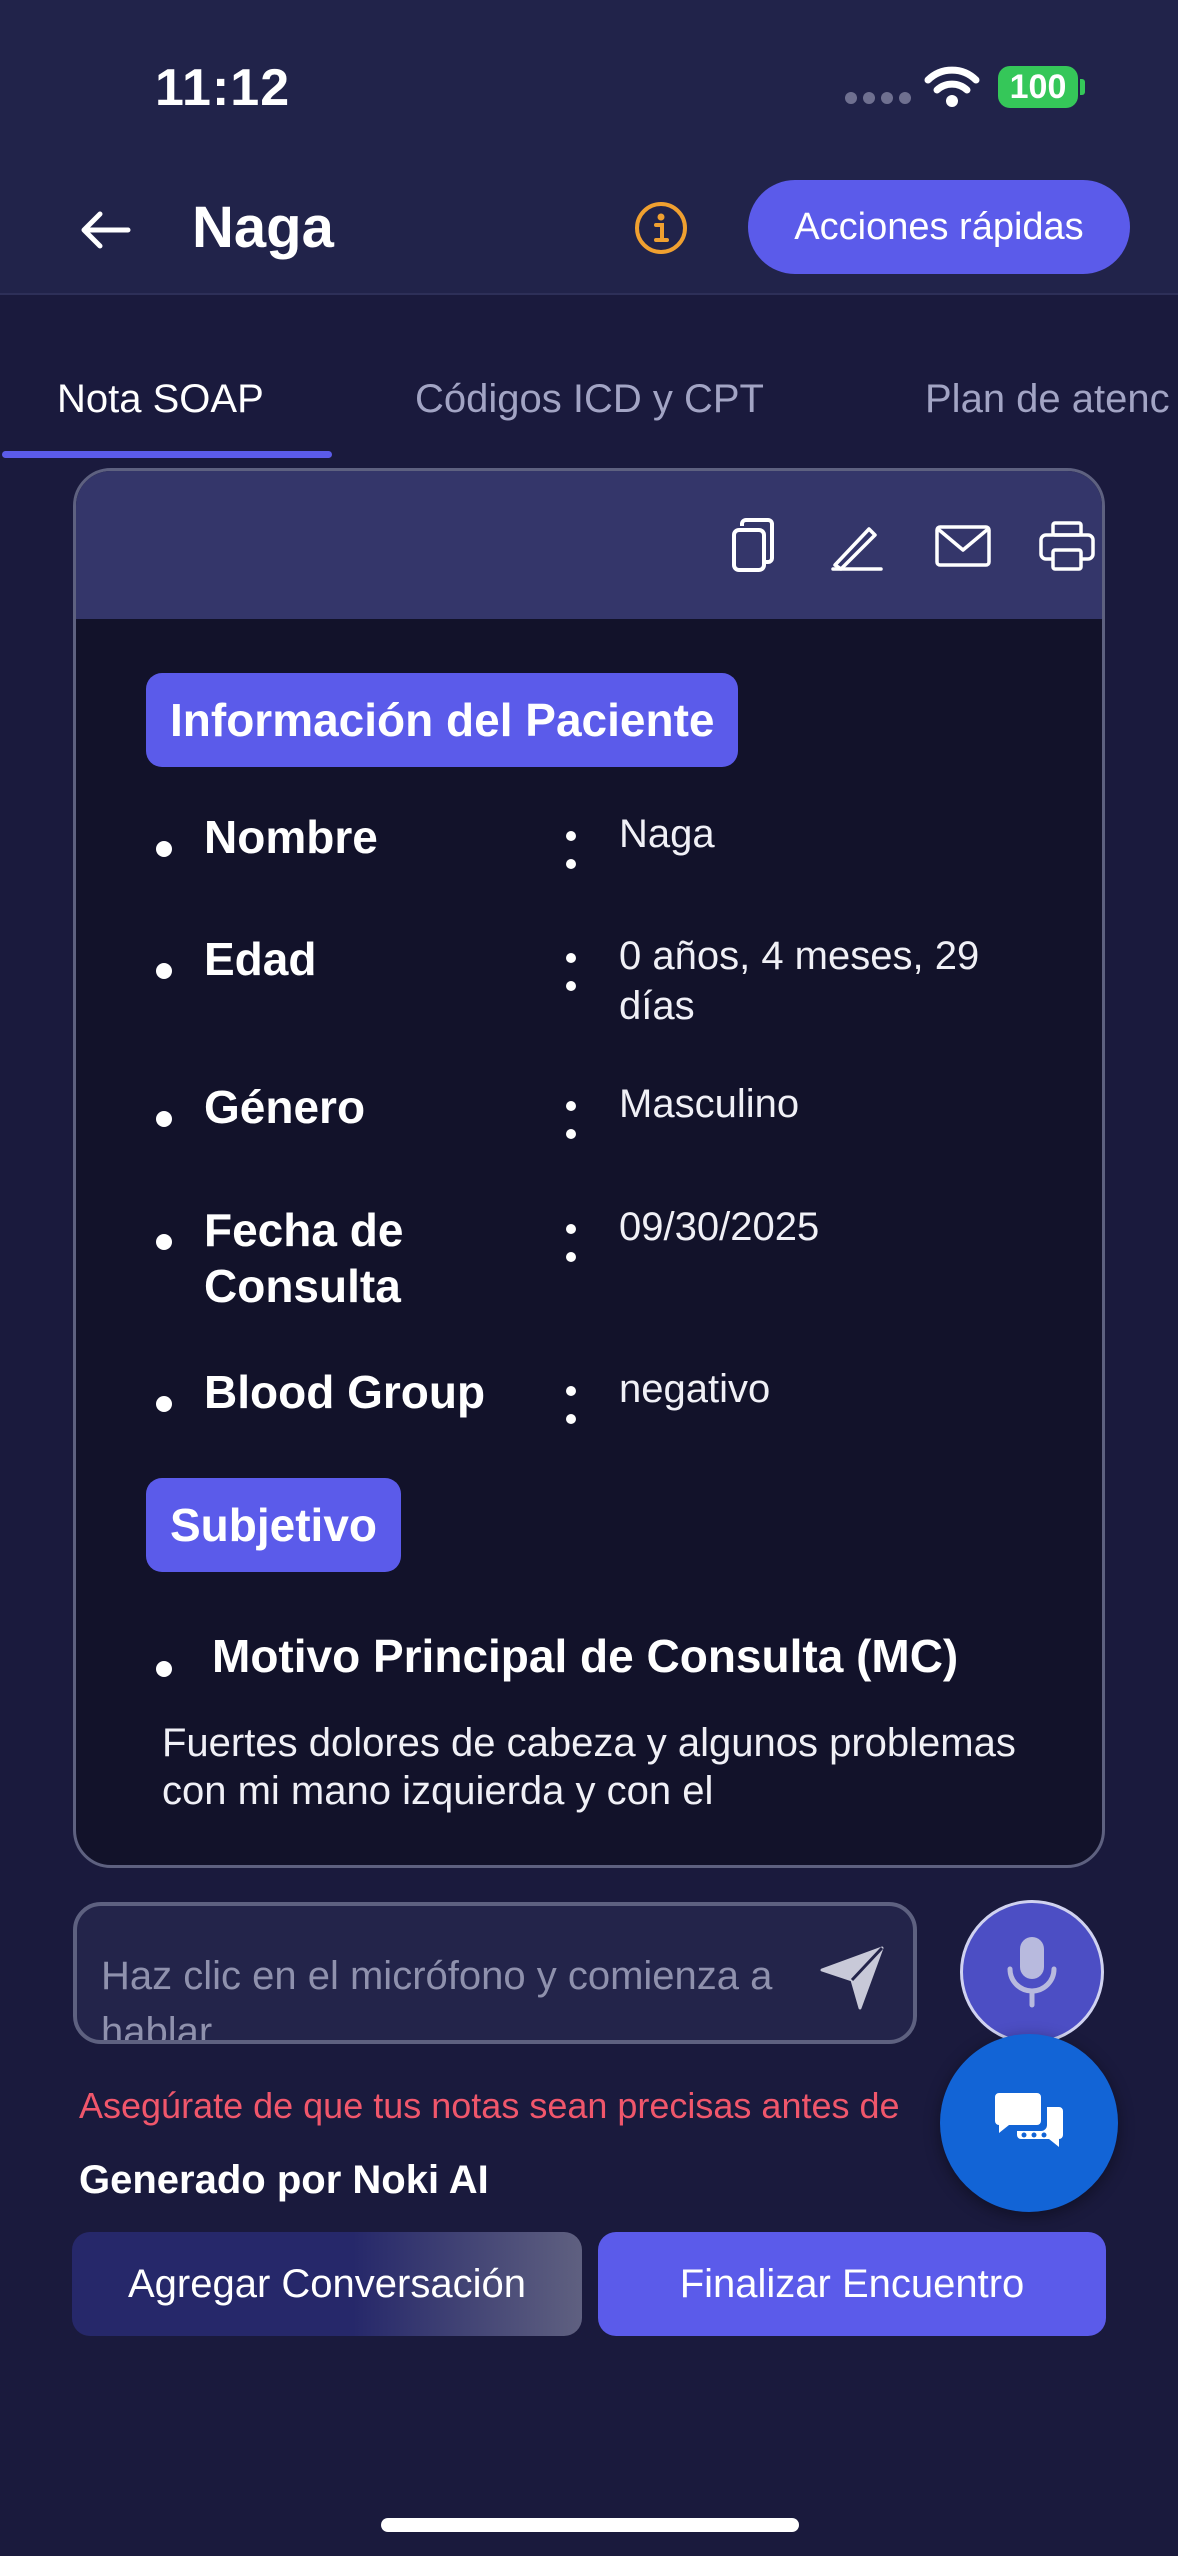 The height and width of the screenshot is (2556, 1178). I want to click on chat-button, so click(1029, 2123).